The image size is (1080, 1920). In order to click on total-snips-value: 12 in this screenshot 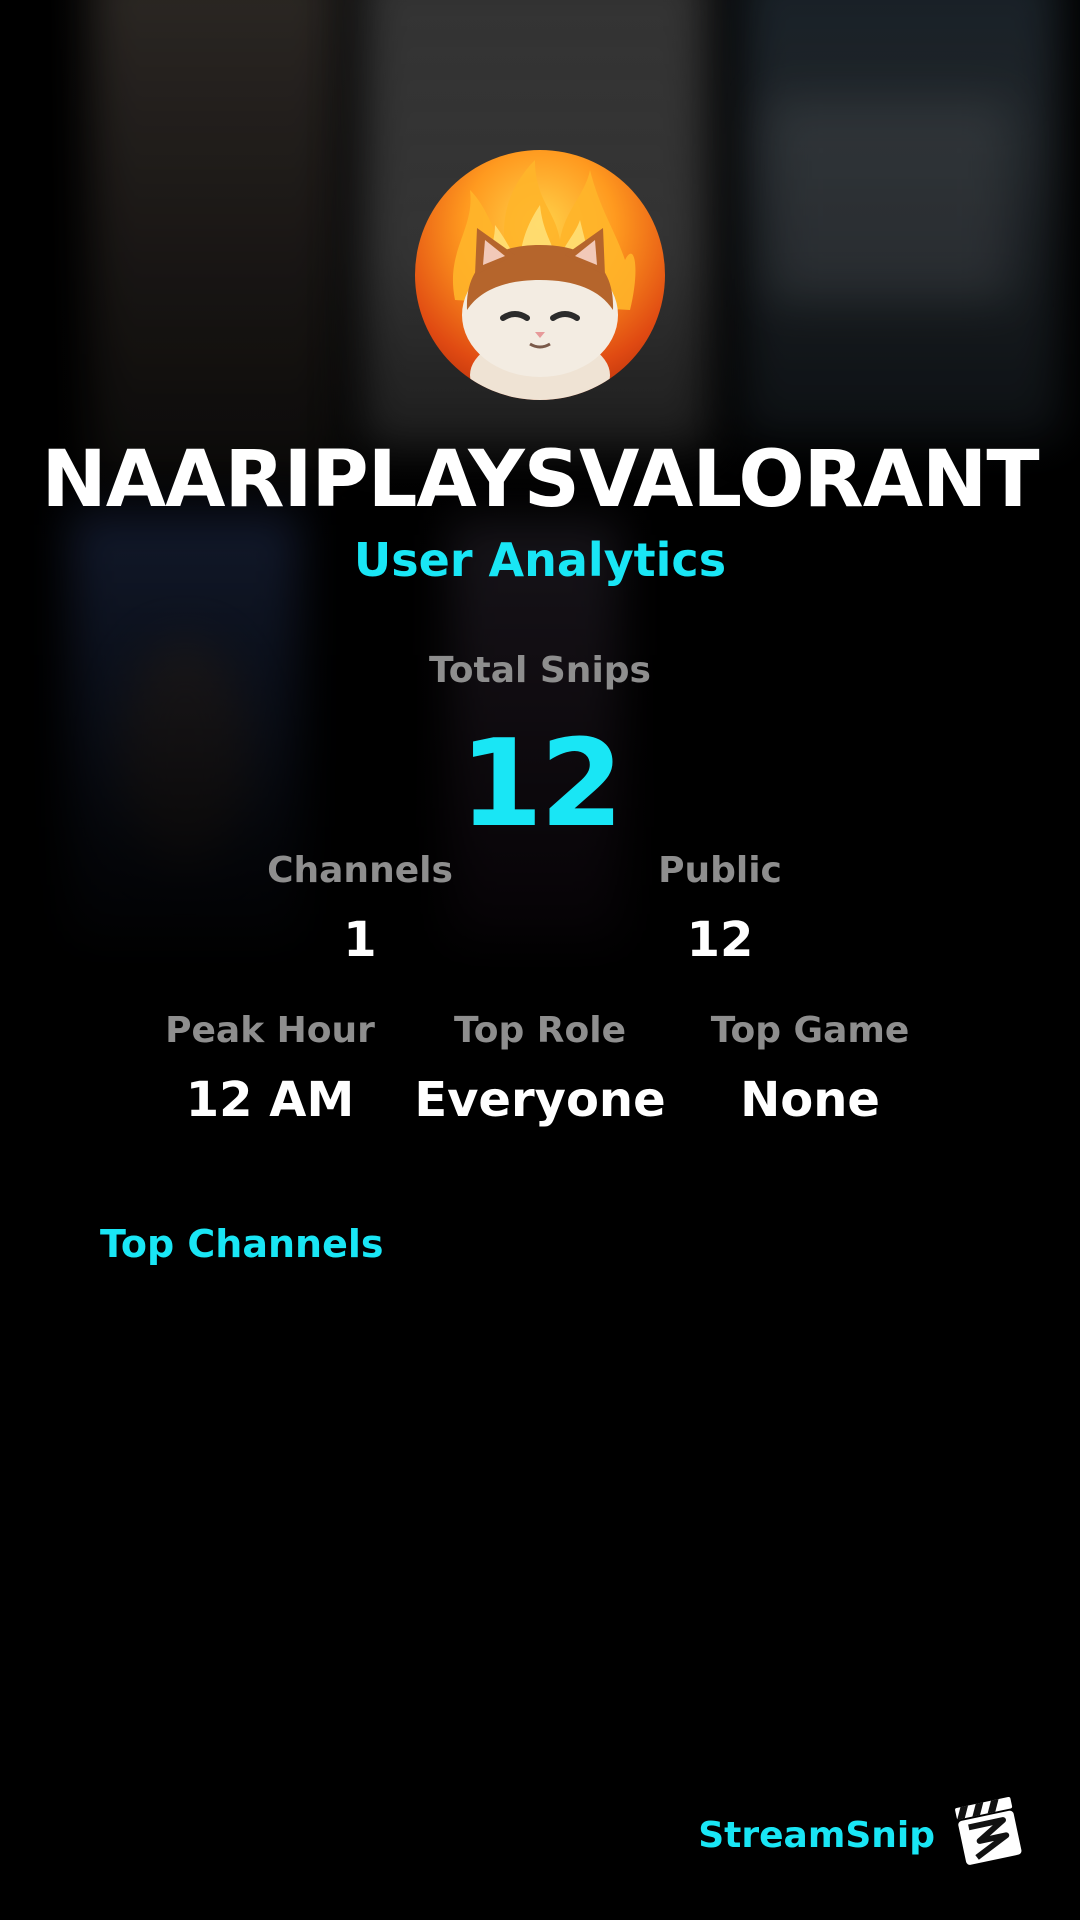, I will do `click(541, 784)`.